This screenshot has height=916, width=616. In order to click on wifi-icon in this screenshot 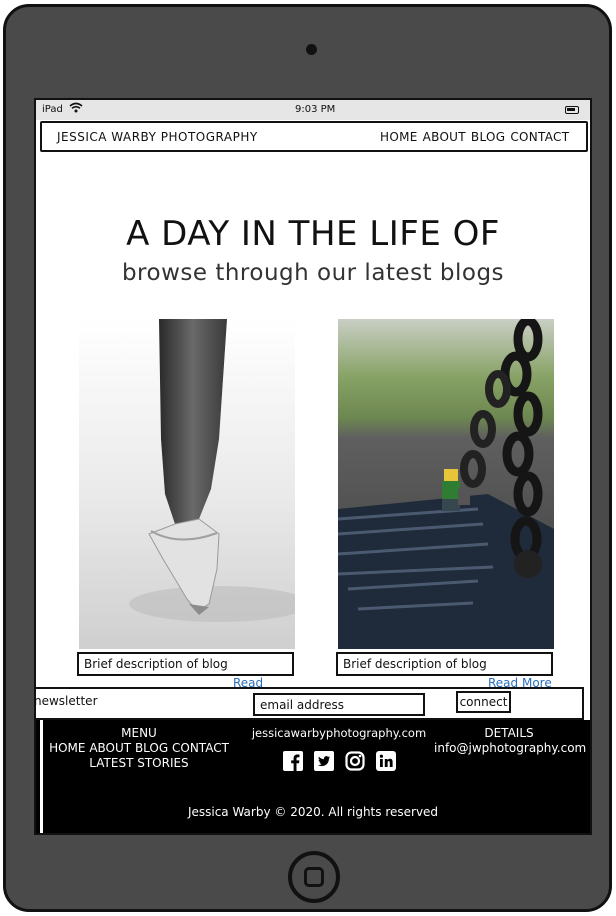, I will do `click(76, 109)`.